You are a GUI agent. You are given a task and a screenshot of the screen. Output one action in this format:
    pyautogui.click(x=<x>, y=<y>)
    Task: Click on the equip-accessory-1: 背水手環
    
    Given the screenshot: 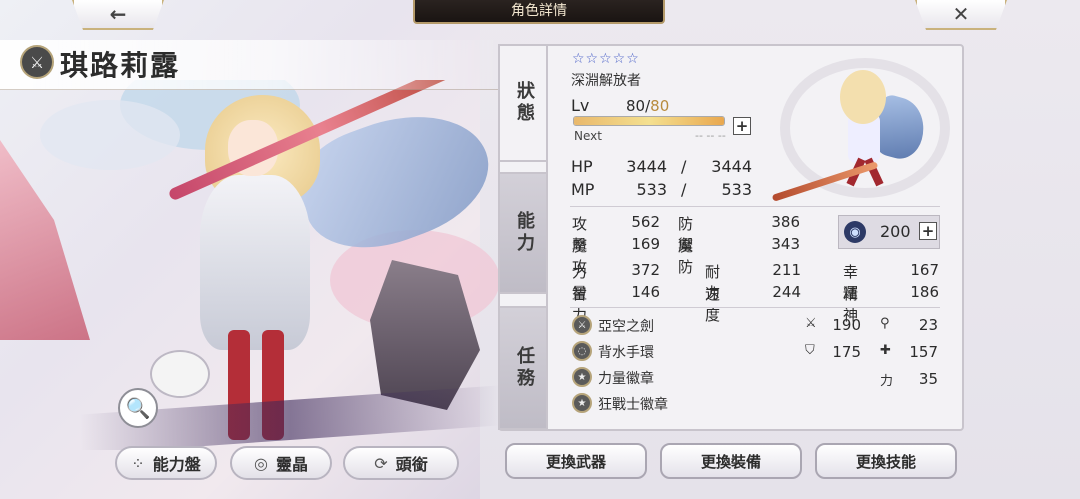 What is the action you would take?
    pyautogui.click(x=626, y=352)
    